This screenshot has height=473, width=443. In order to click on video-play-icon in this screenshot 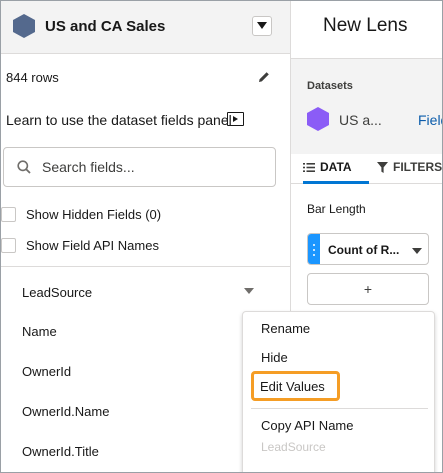, I will do `click(235, 119)`.